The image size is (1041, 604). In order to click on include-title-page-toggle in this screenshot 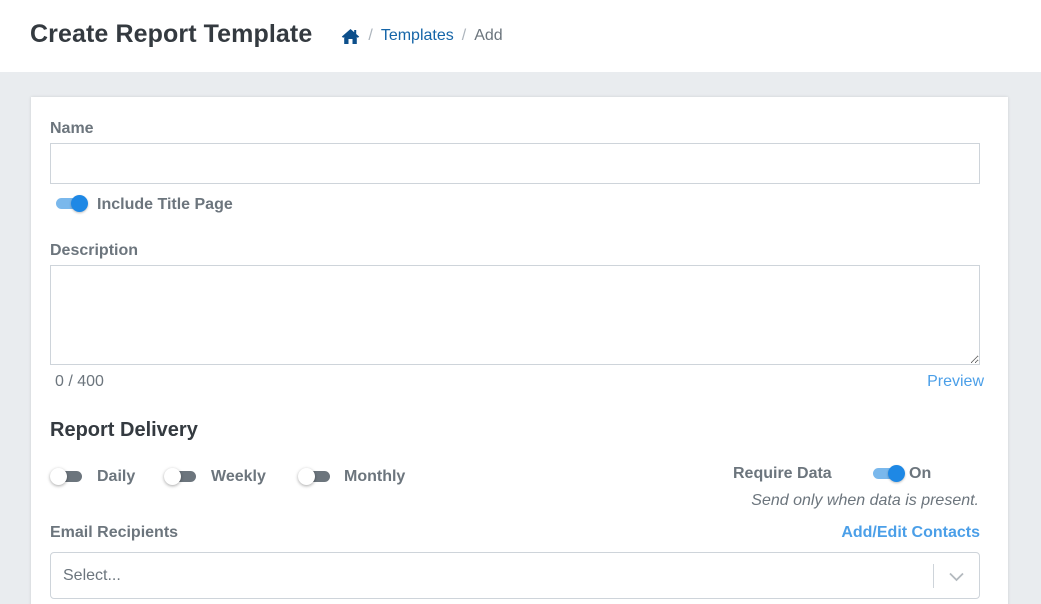, I will do `click(72, 203)`.